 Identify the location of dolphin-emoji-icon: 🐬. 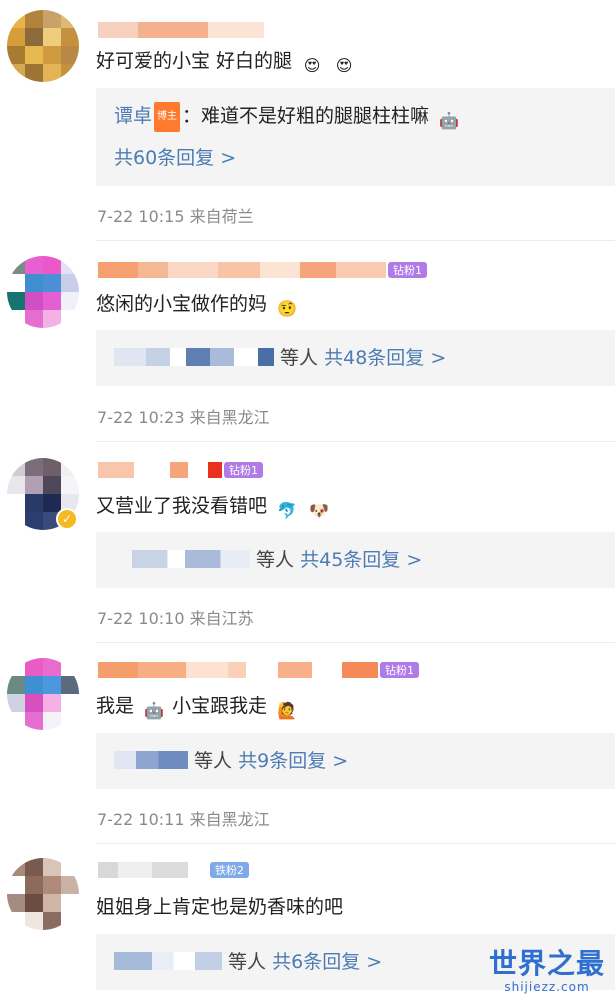
(287, 510).